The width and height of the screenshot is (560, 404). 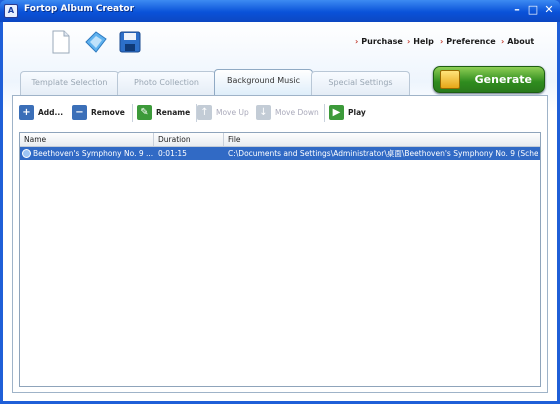 I want to click on column-header-name: Name, so click(x=87, y=139).